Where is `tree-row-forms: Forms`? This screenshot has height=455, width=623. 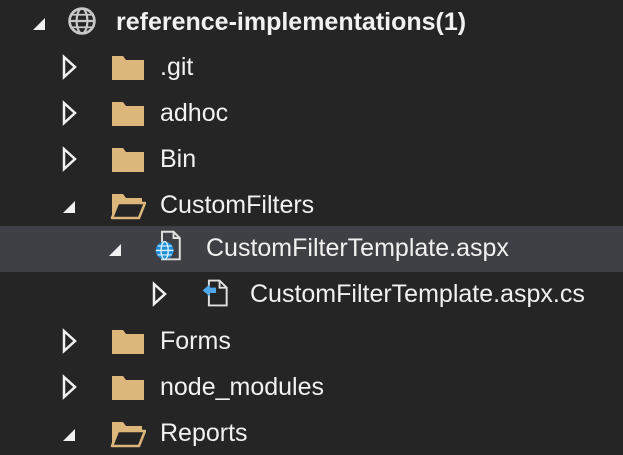 tree-row-forms: Forms is located at coordinates (311, 342).